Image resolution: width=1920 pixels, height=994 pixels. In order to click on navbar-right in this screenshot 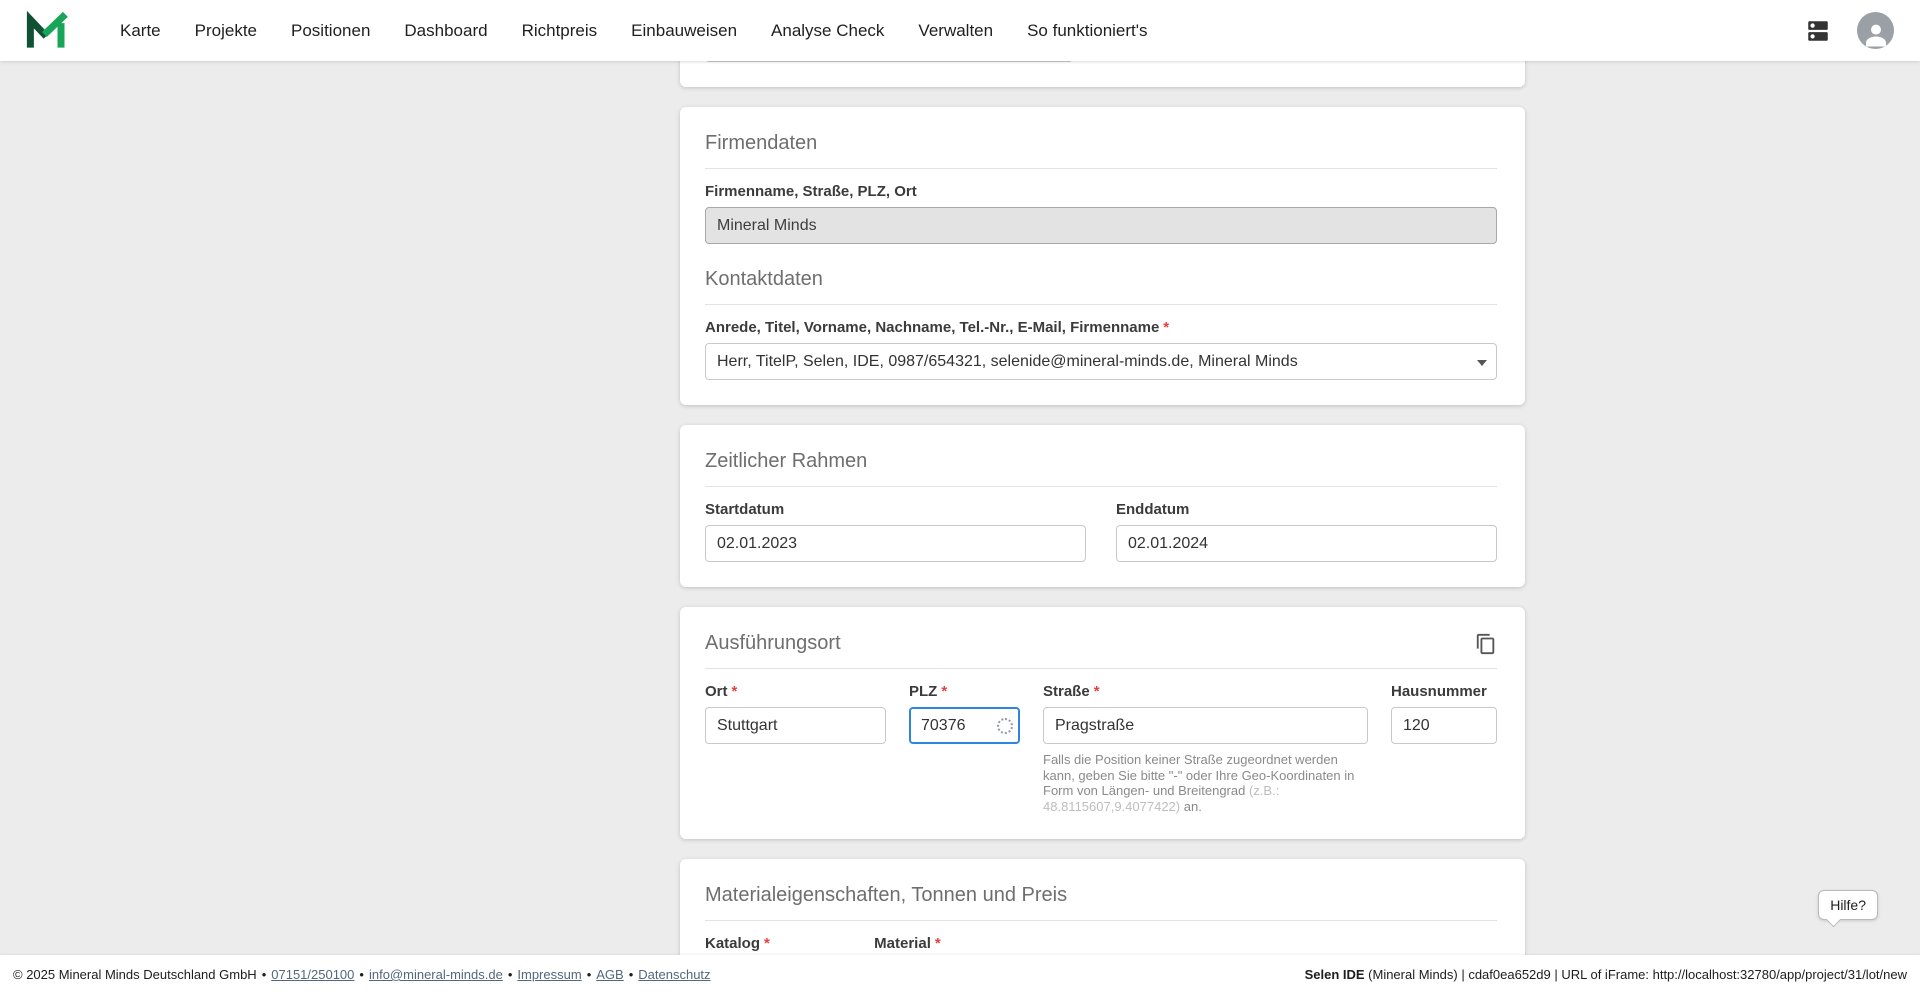, I will do `click(1848, 30)`.